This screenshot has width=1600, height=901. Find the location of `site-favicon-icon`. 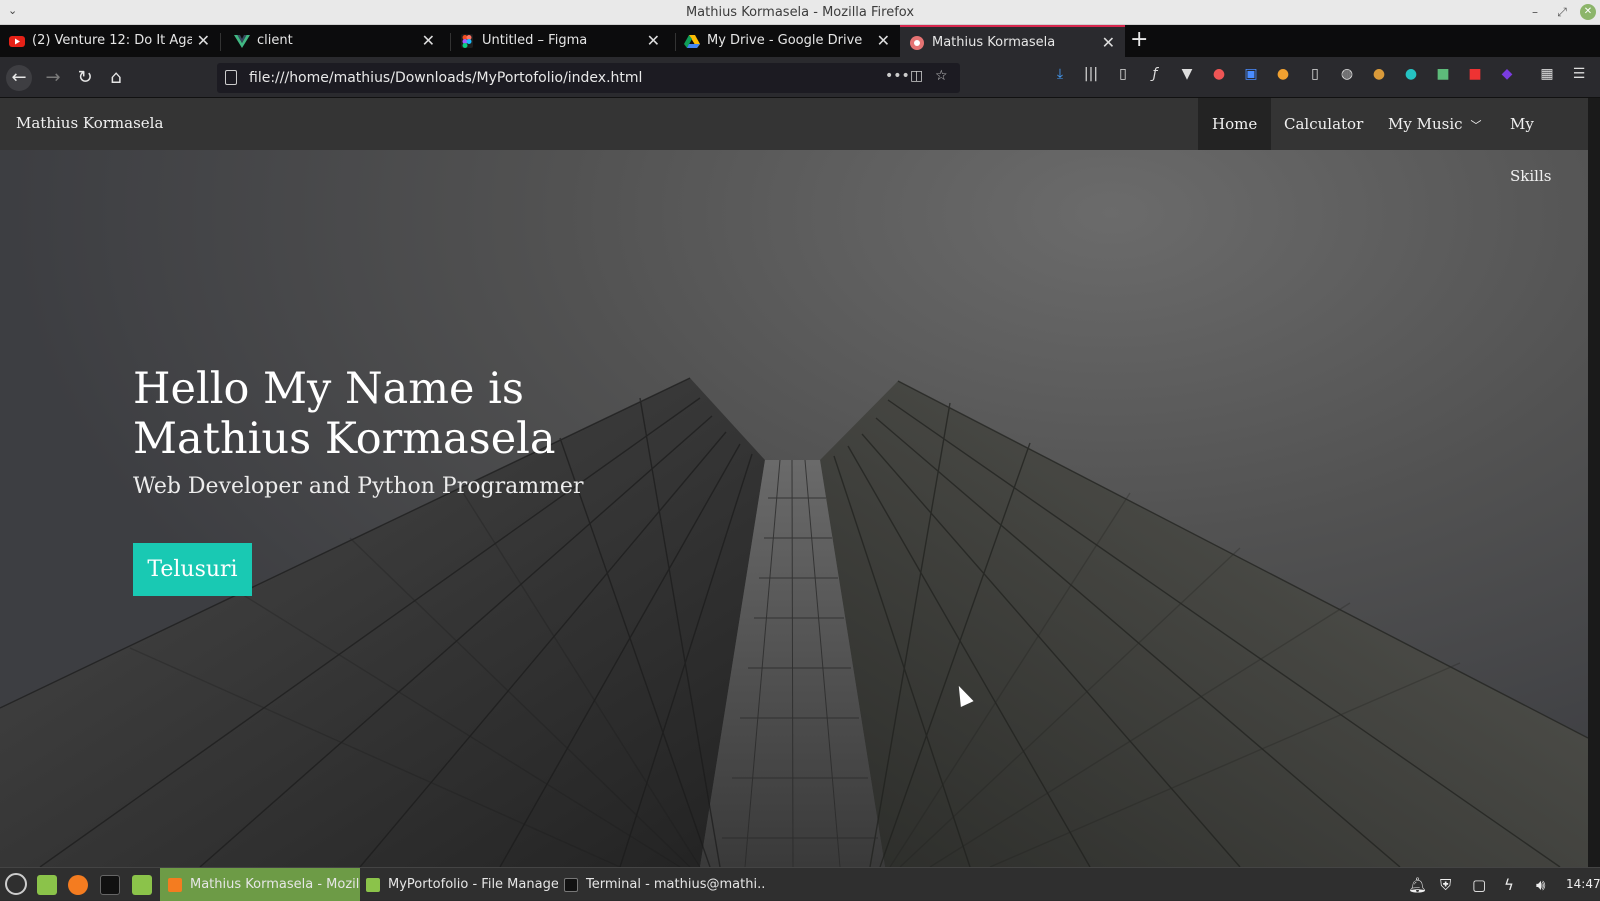

site-favicon-icon is located at coordinates (917, 43).